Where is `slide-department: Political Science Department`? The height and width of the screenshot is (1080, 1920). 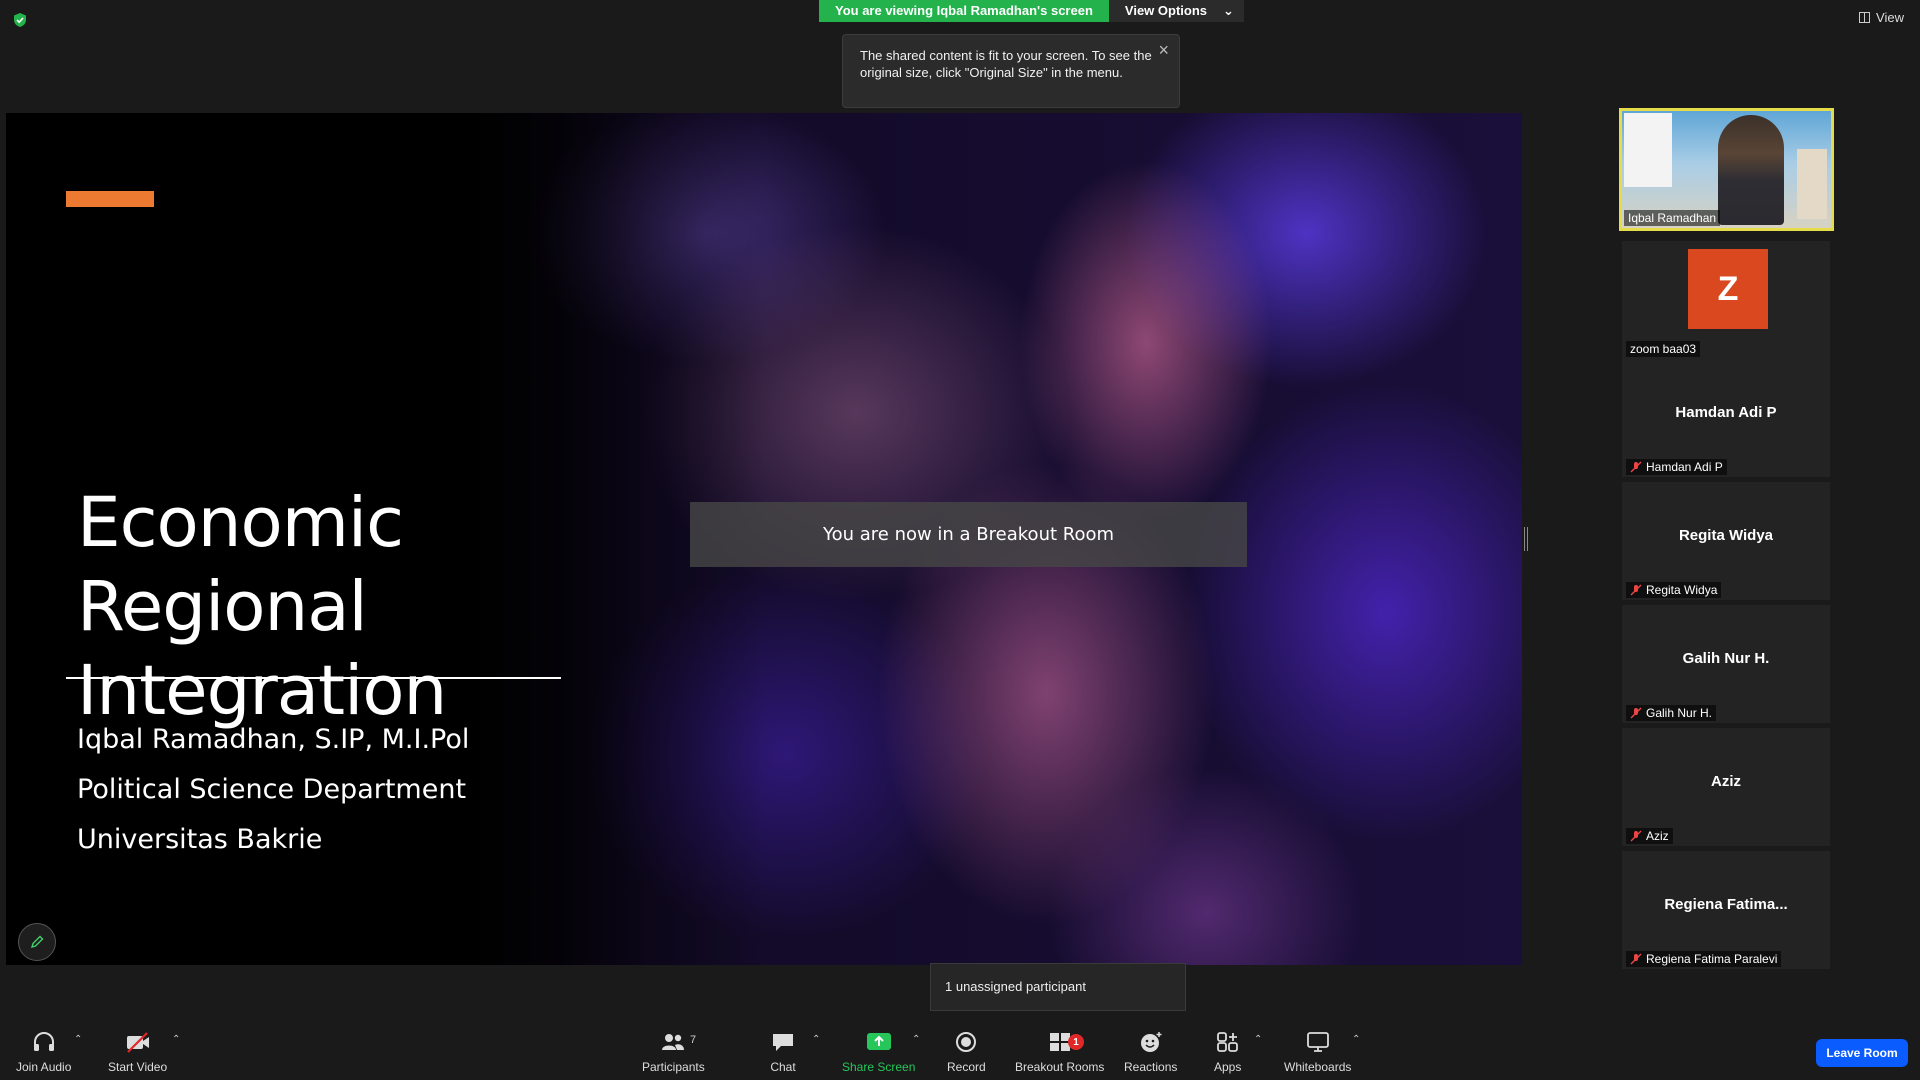 slide-department: Political Science Department is located at coordinates (272, 789).